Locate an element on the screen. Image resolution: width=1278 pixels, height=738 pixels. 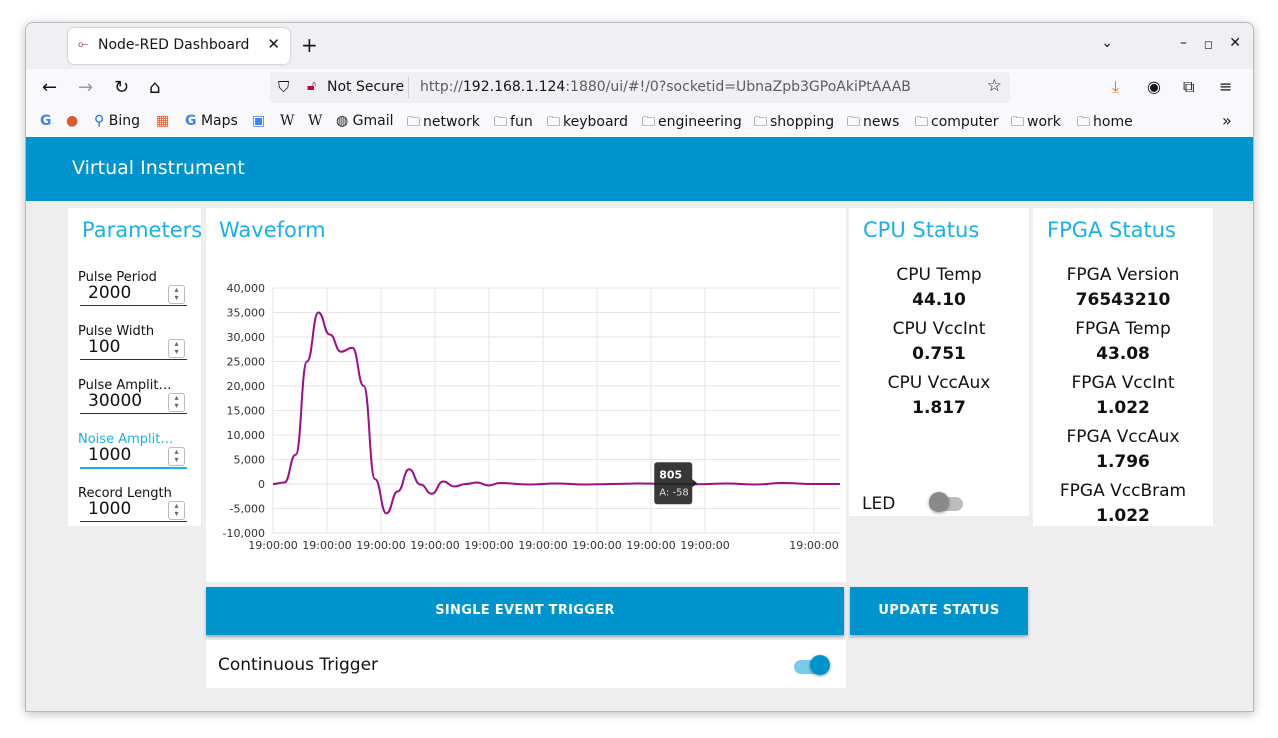
download-icon: ⤓ is located at coordinates (1115, 87).